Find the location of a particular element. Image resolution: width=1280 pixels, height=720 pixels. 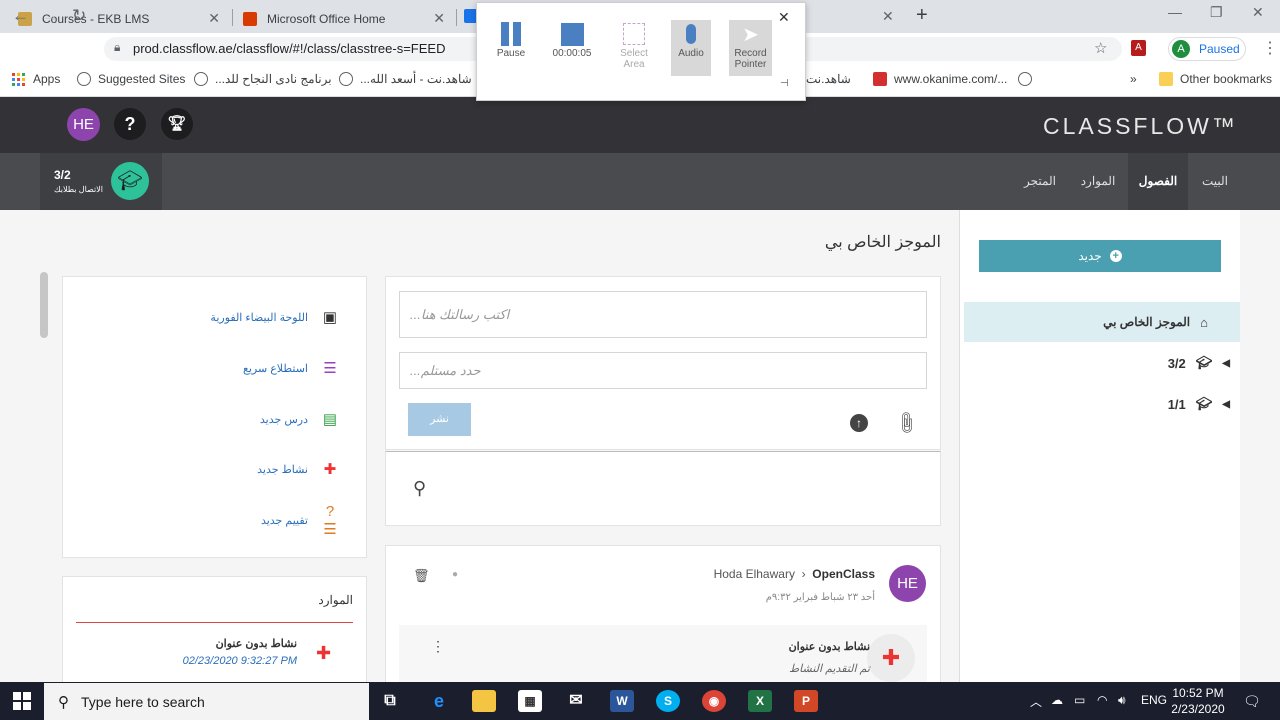

sidebar-item-class-3-2: 3/2 🎓︎ ◀ is located at coordinates (1180, 363).